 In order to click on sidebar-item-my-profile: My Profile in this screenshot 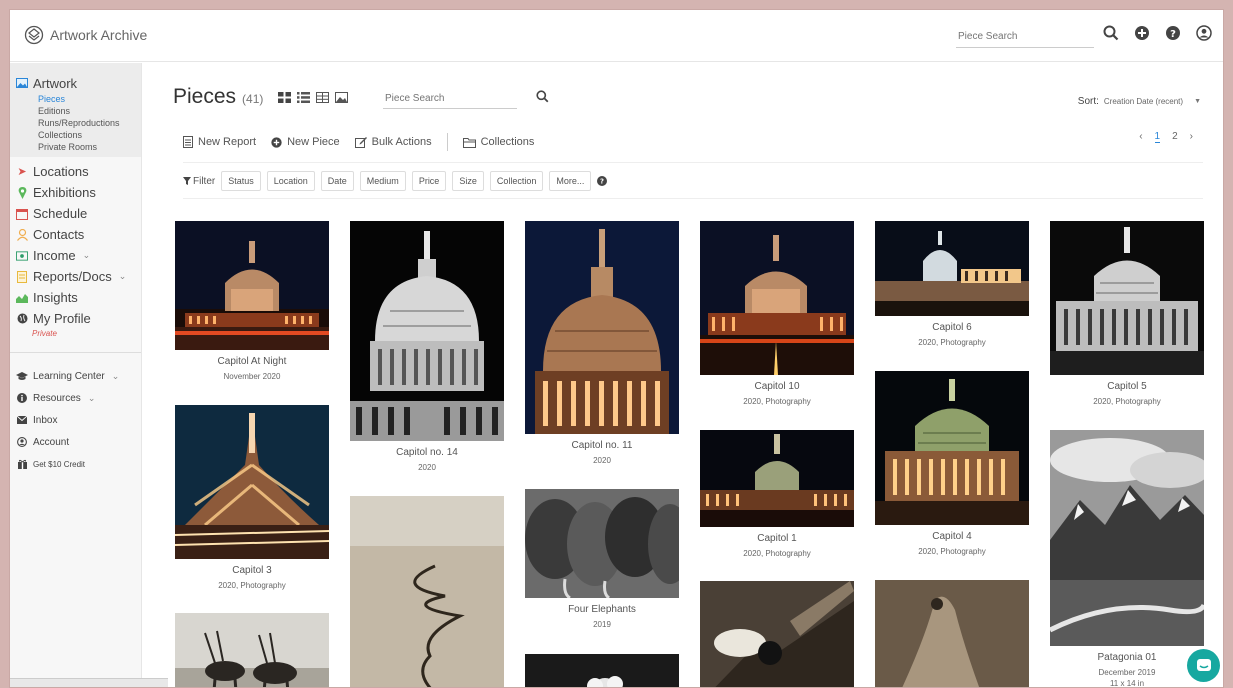, I will do `click(75, 318)`.